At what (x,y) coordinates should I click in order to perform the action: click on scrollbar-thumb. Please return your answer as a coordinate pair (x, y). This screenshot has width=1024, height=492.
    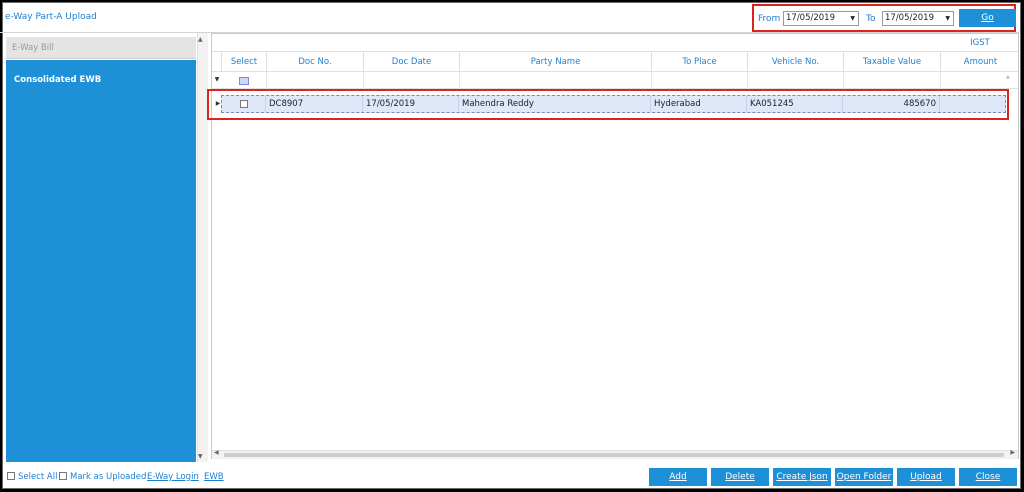
    Looking at the image, I should click on (614, 455).